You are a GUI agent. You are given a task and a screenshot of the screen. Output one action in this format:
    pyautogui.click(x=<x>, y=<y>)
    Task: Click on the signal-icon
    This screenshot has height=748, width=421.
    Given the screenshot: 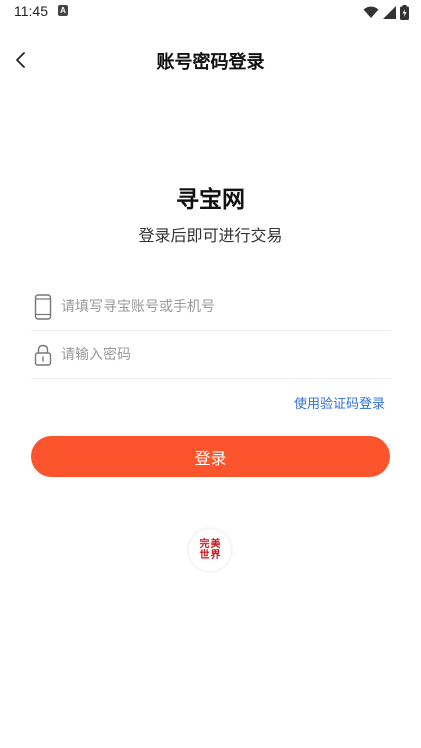 What is the action you would take?
    pyautogui.click(x=389, y=12)
    